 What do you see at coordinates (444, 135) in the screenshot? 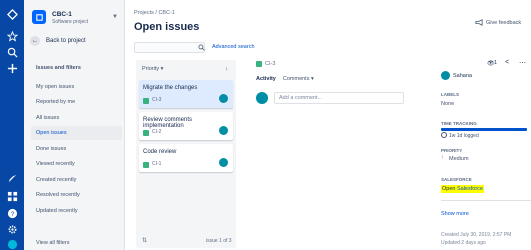
I see `clock-icon` at bounding box center [444, 135].